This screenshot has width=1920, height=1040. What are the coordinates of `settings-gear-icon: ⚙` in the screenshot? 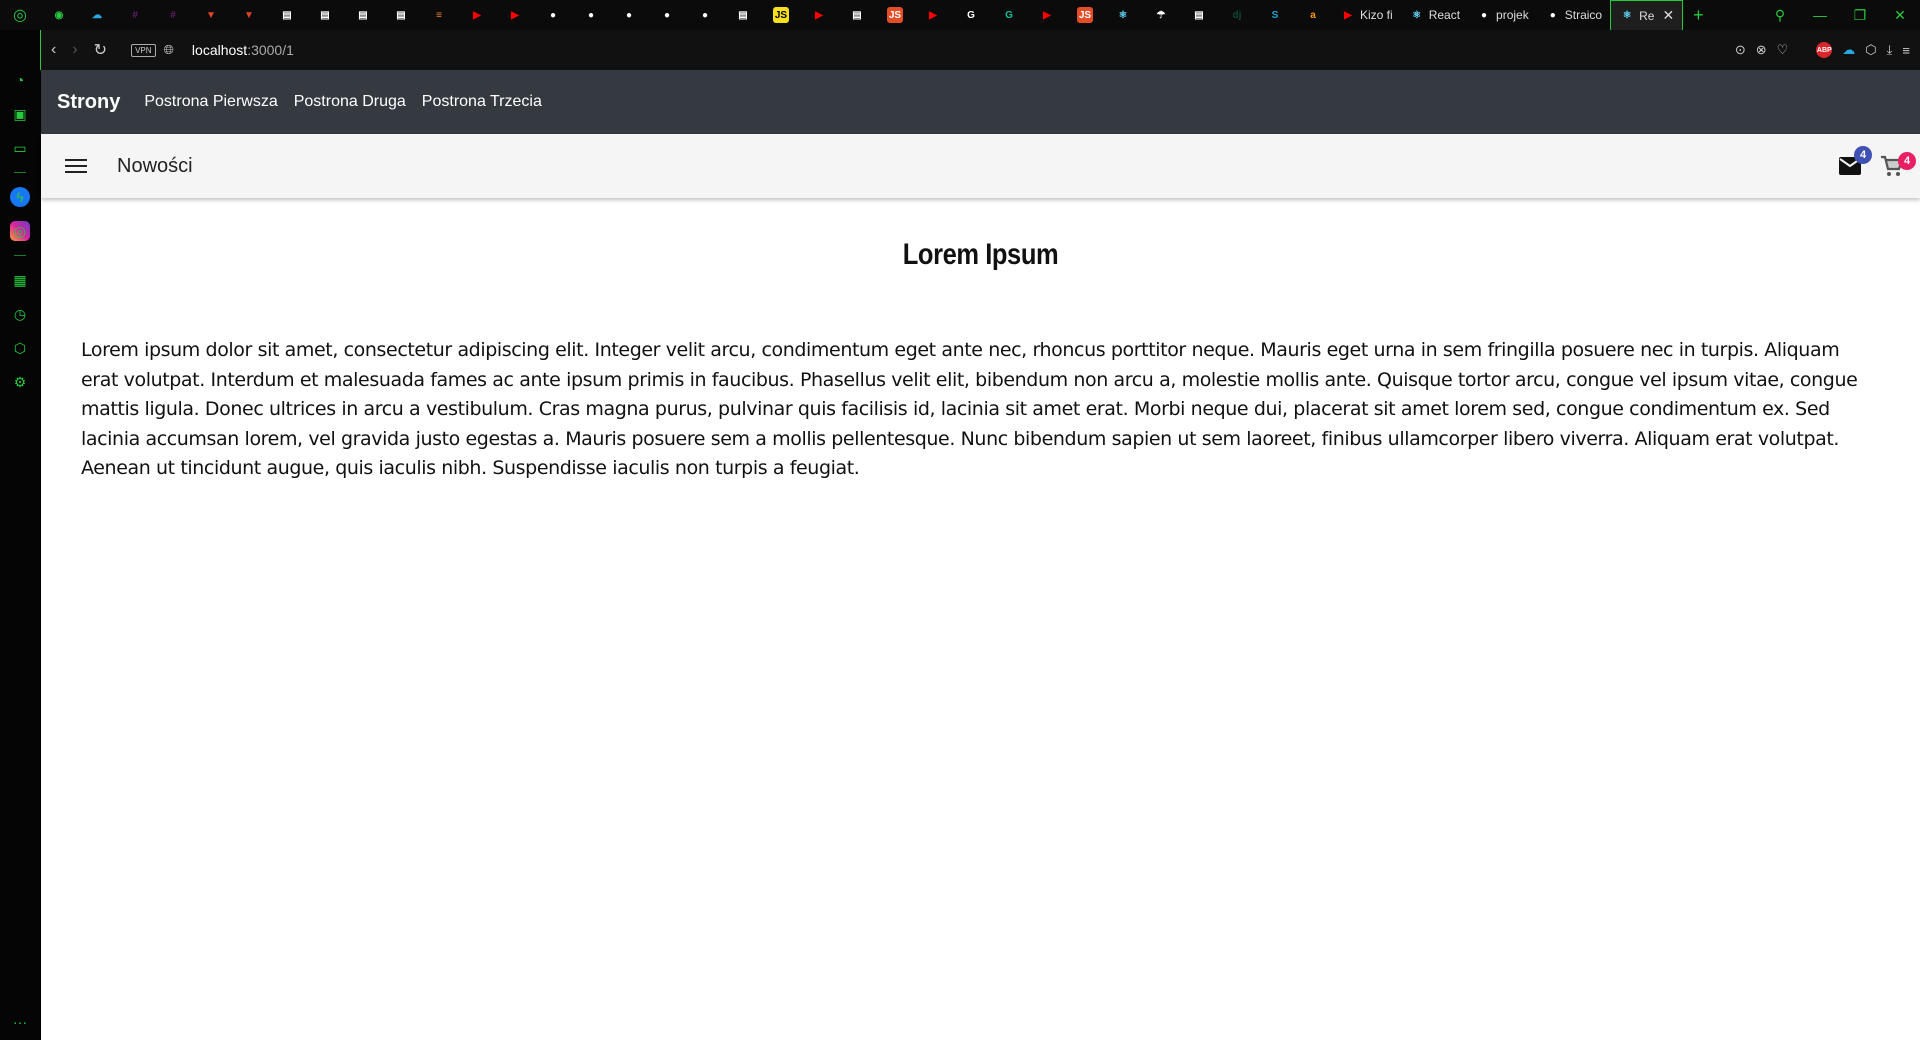 It's located at (20, 382).